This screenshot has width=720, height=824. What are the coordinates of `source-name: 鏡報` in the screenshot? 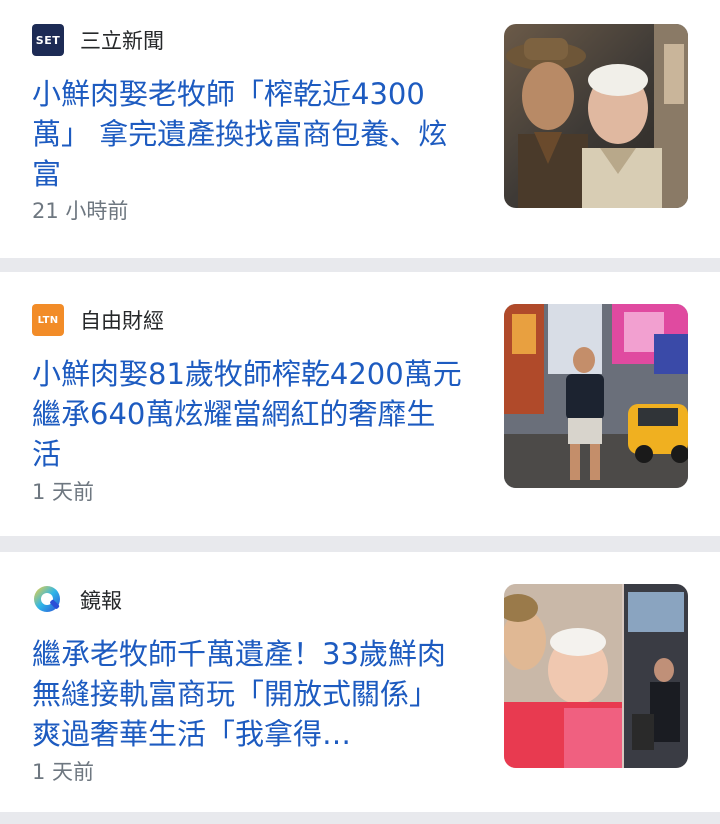 It's located at (101, 601).